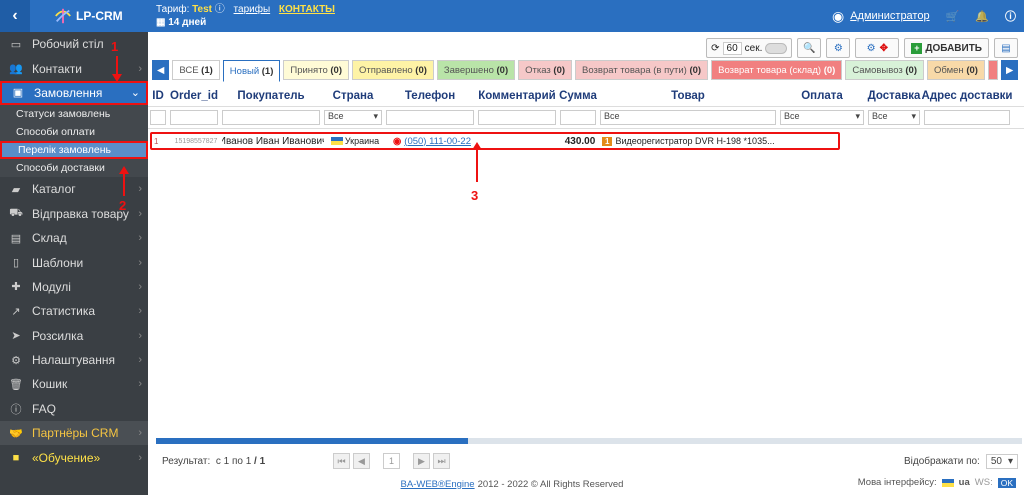 The image size is (1024, 495). I want to click on prev-page-button: ◀, so click(361, 461).